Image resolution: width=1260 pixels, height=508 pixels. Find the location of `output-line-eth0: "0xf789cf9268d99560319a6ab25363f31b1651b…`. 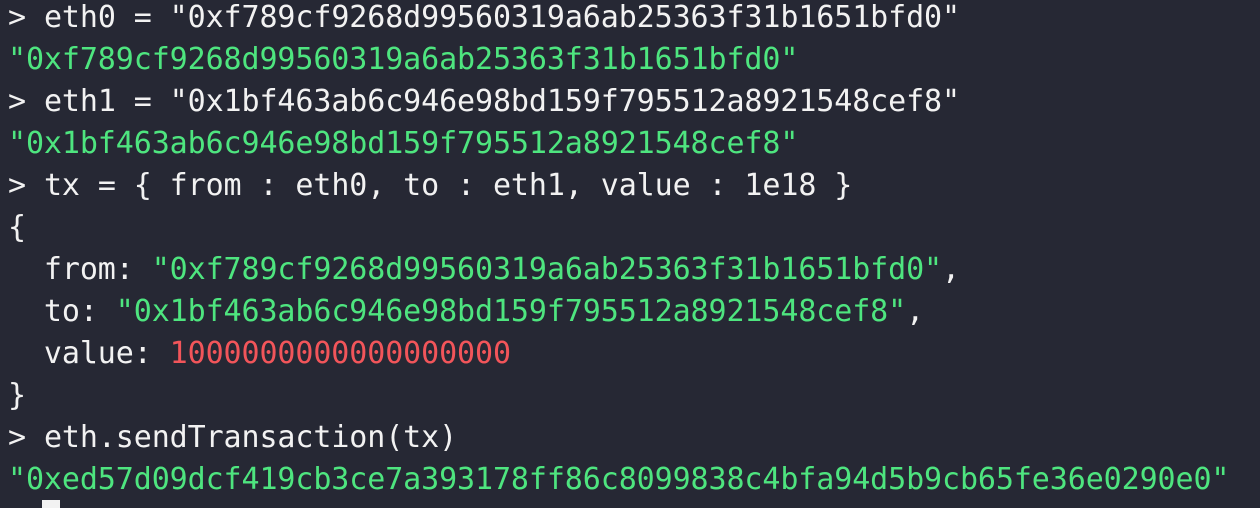

output-line-eth0: "0xf789cf9268d99560319a6ab25363f31b1651b… is located at coordinates (403, 59).